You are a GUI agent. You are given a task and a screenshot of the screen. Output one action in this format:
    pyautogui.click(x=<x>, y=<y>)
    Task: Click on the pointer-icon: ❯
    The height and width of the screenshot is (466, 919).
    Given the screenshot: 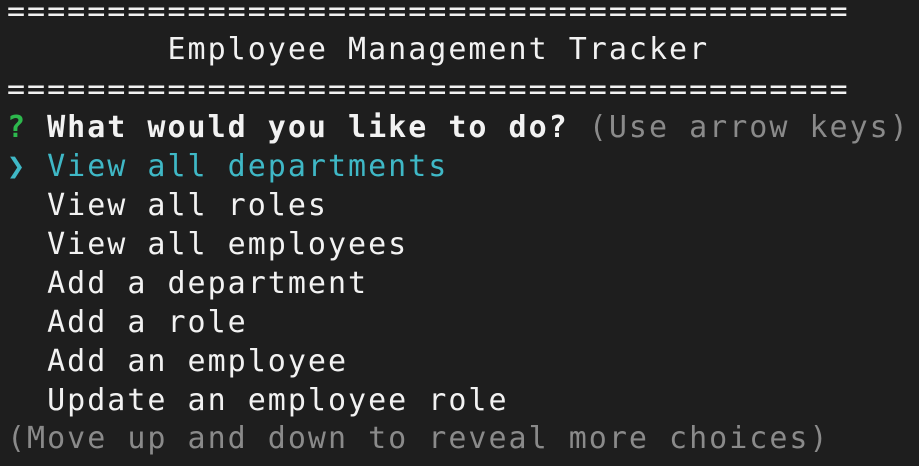 What is the action you would take?
    pyautogui.click(x=17, y=166)
    